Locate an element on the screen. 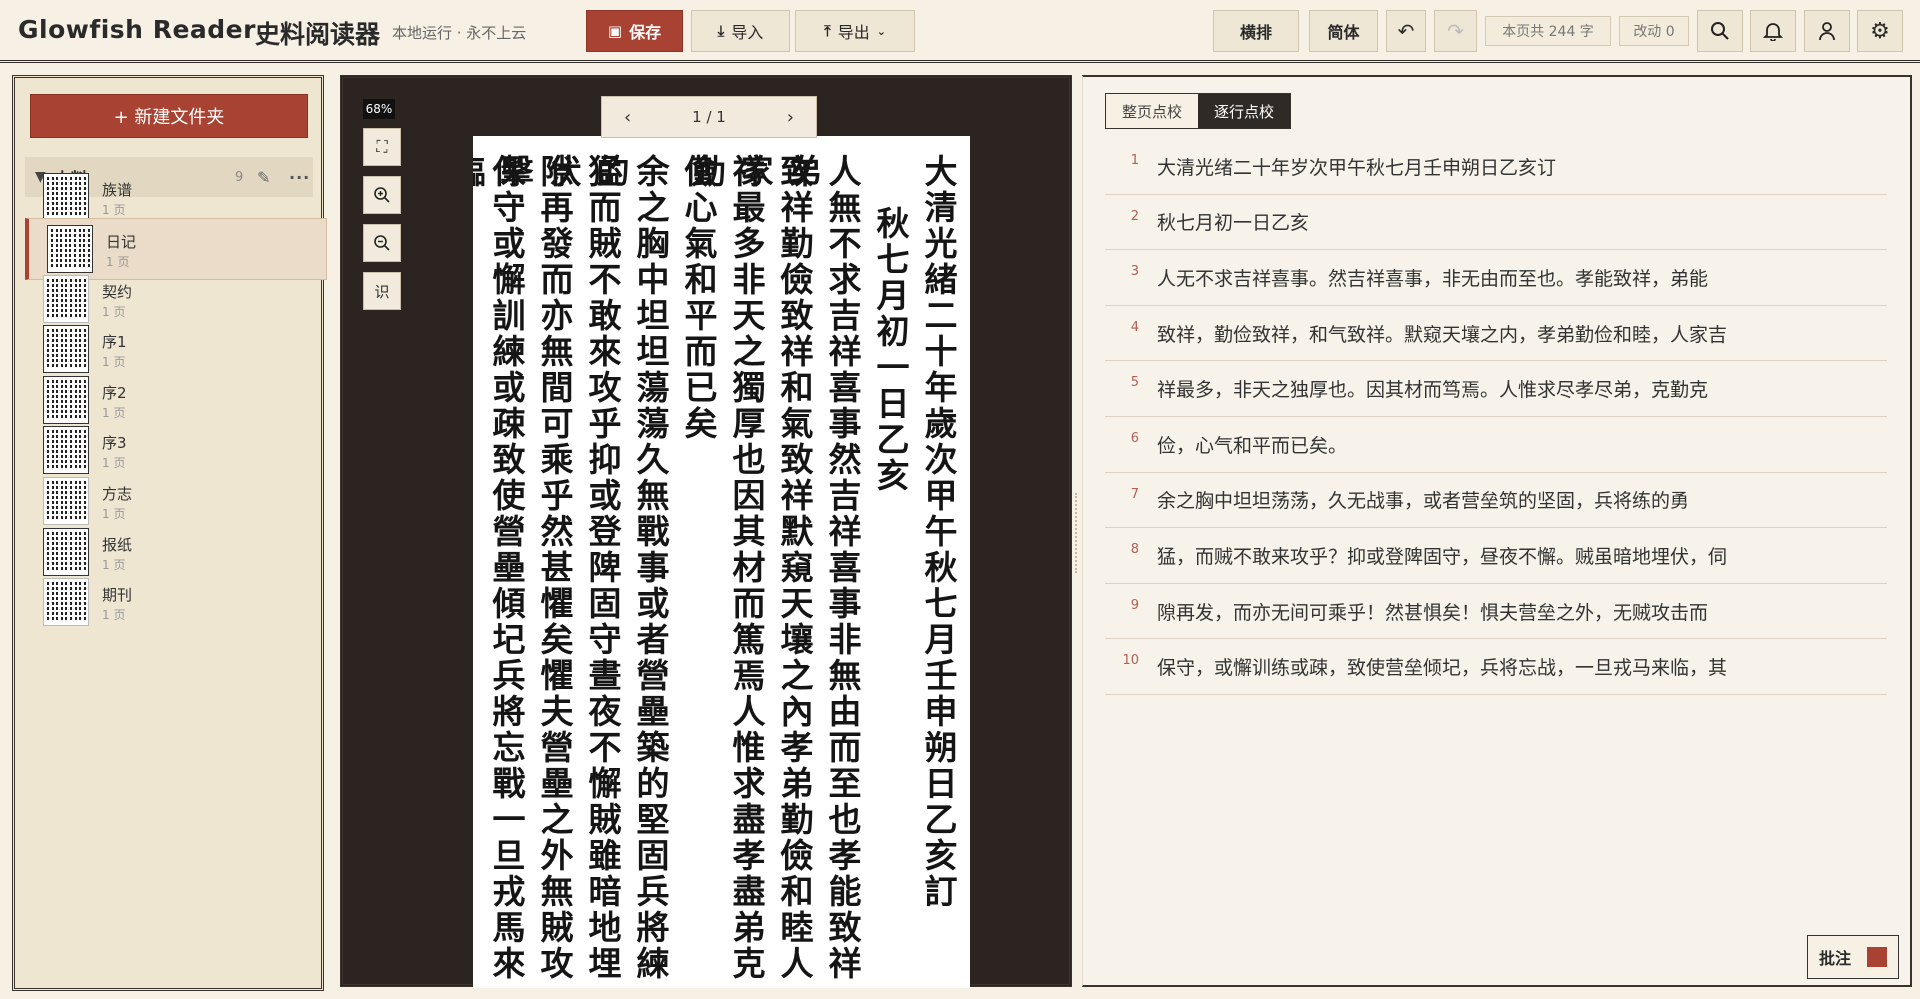  annotate-button: 批注 is located at coordinates (1853, 957).